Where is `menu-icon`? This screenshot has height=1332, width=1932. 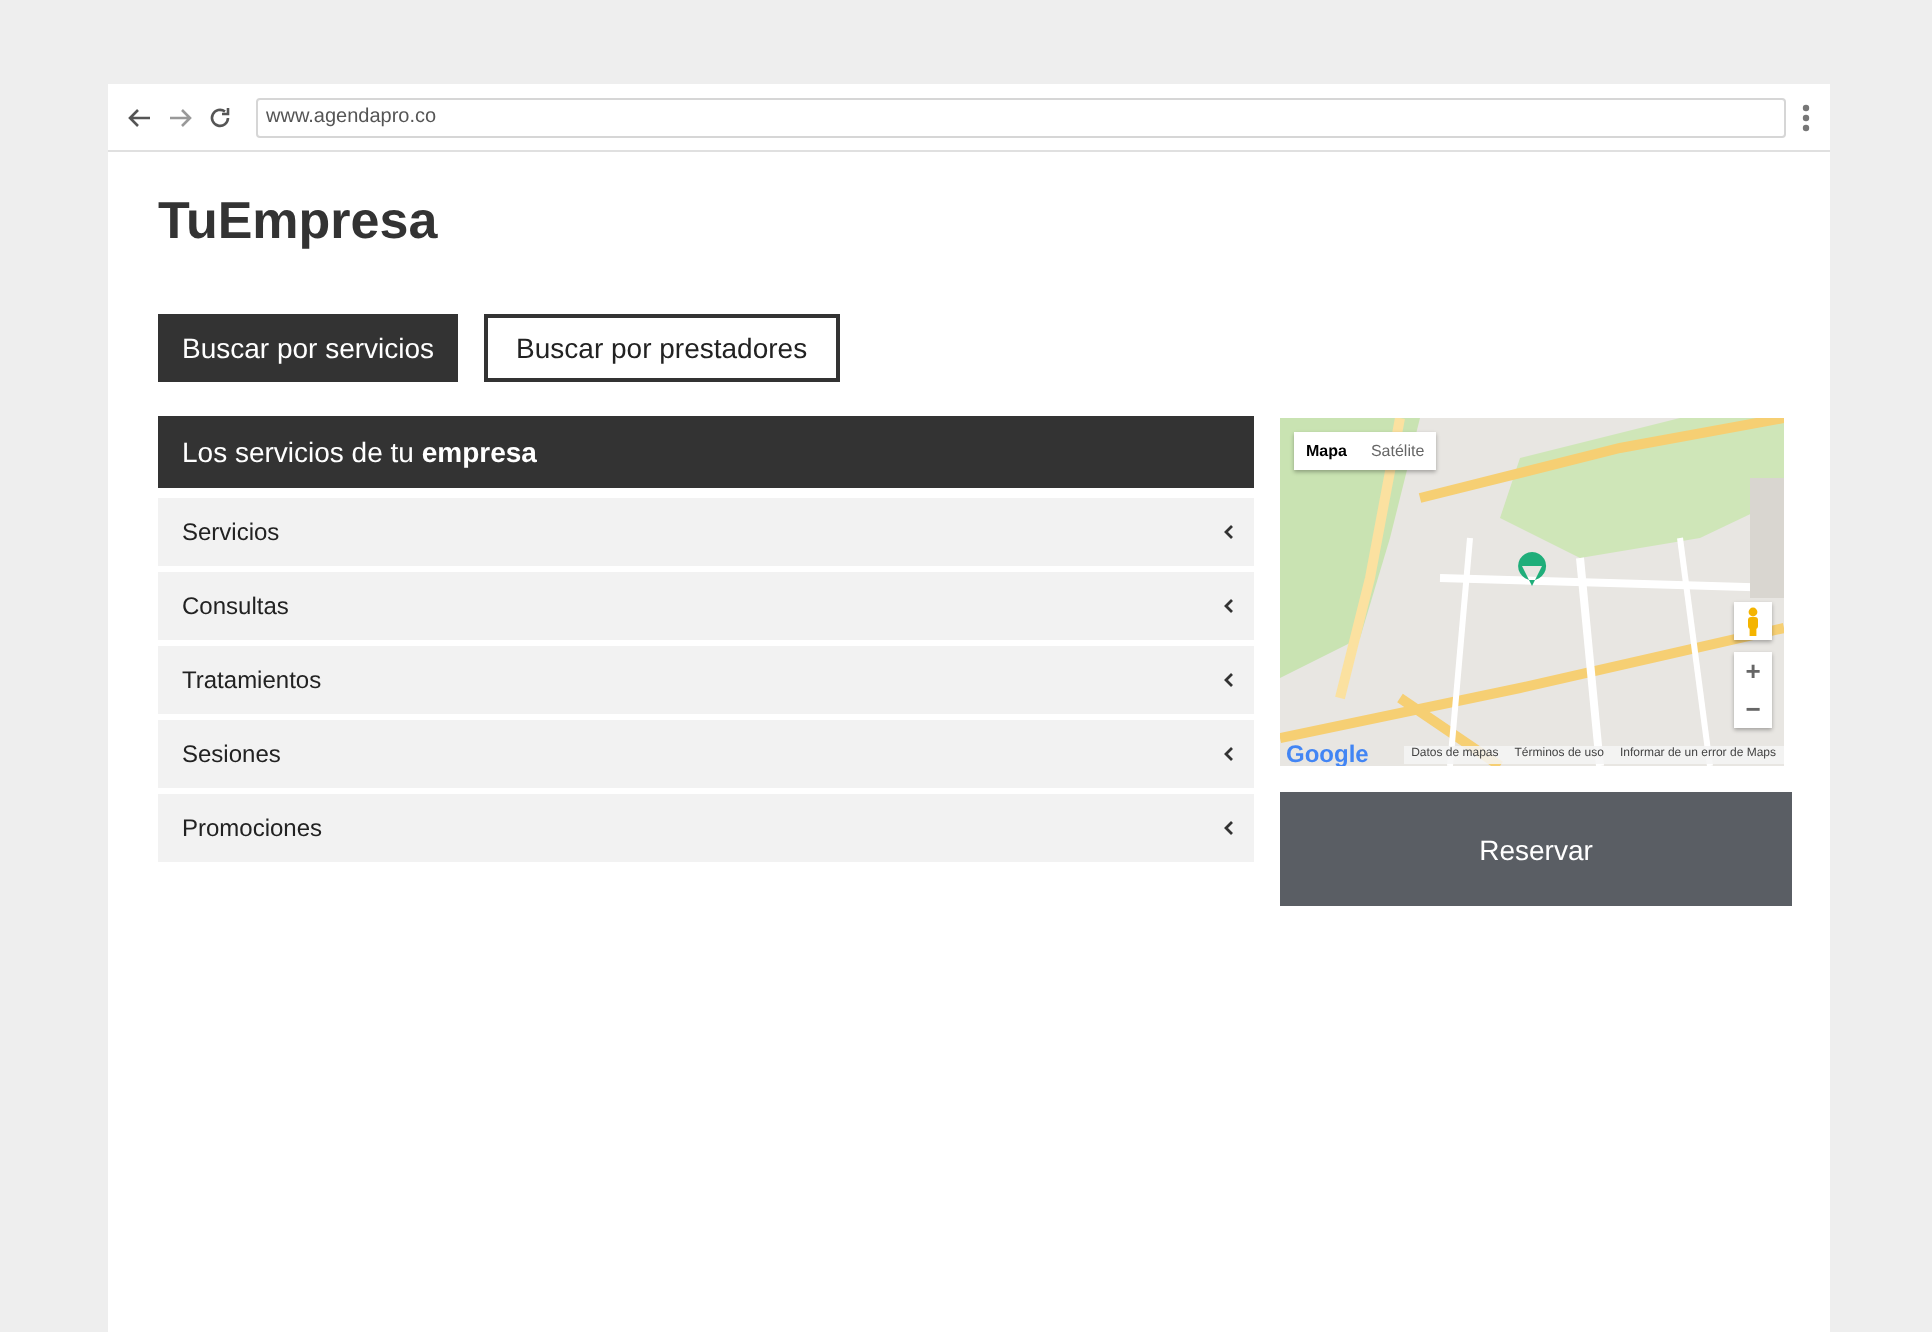 menu-icon is located at coordinates (1806, 117).